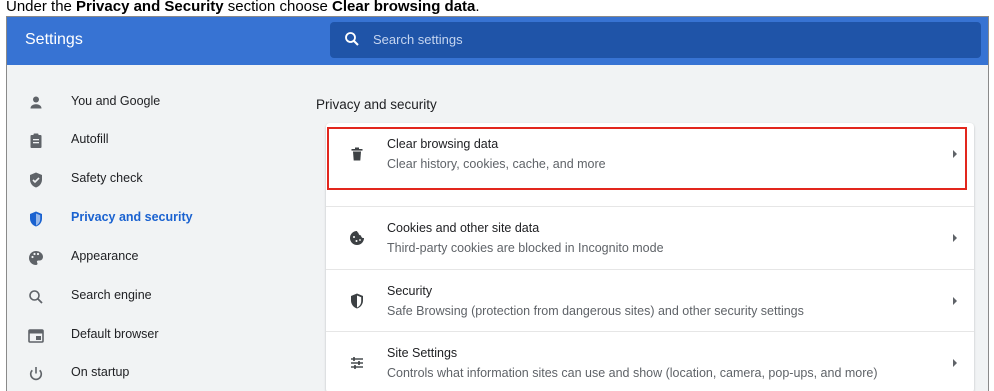  What do you see at coordinates (418, 39) in the screenshot?
I see `search-placeholder: Search settings` at bounding box center [418, 39].